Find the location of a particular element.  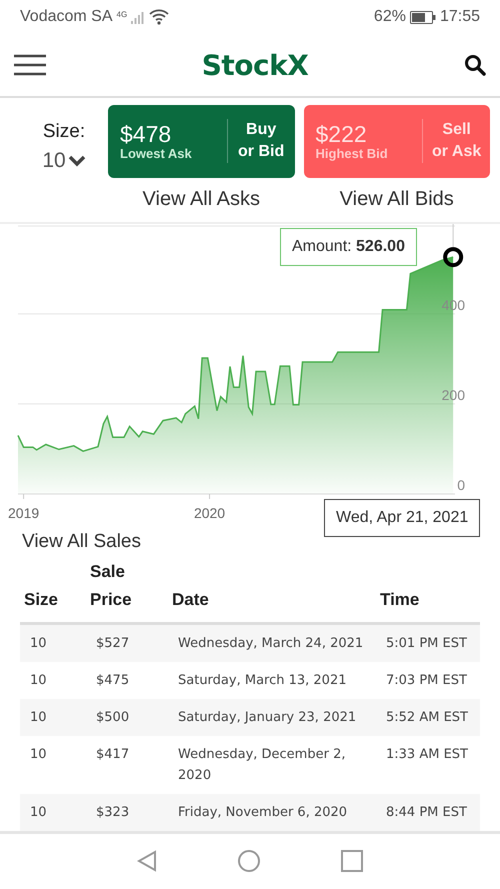

x-tick-label: 2019 is located at coordinates (24, 512).